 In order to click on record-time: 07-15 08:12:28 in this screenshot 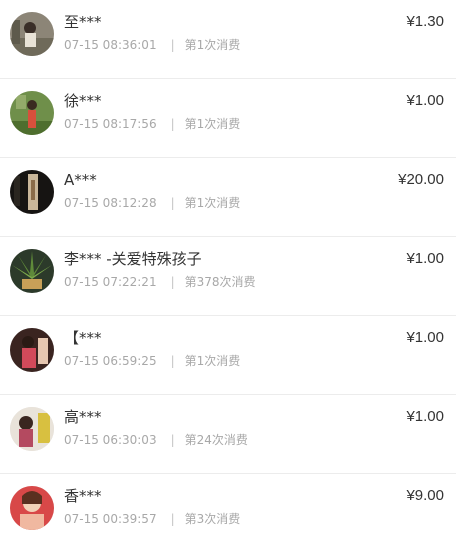, I will do `click(110, 203)`.